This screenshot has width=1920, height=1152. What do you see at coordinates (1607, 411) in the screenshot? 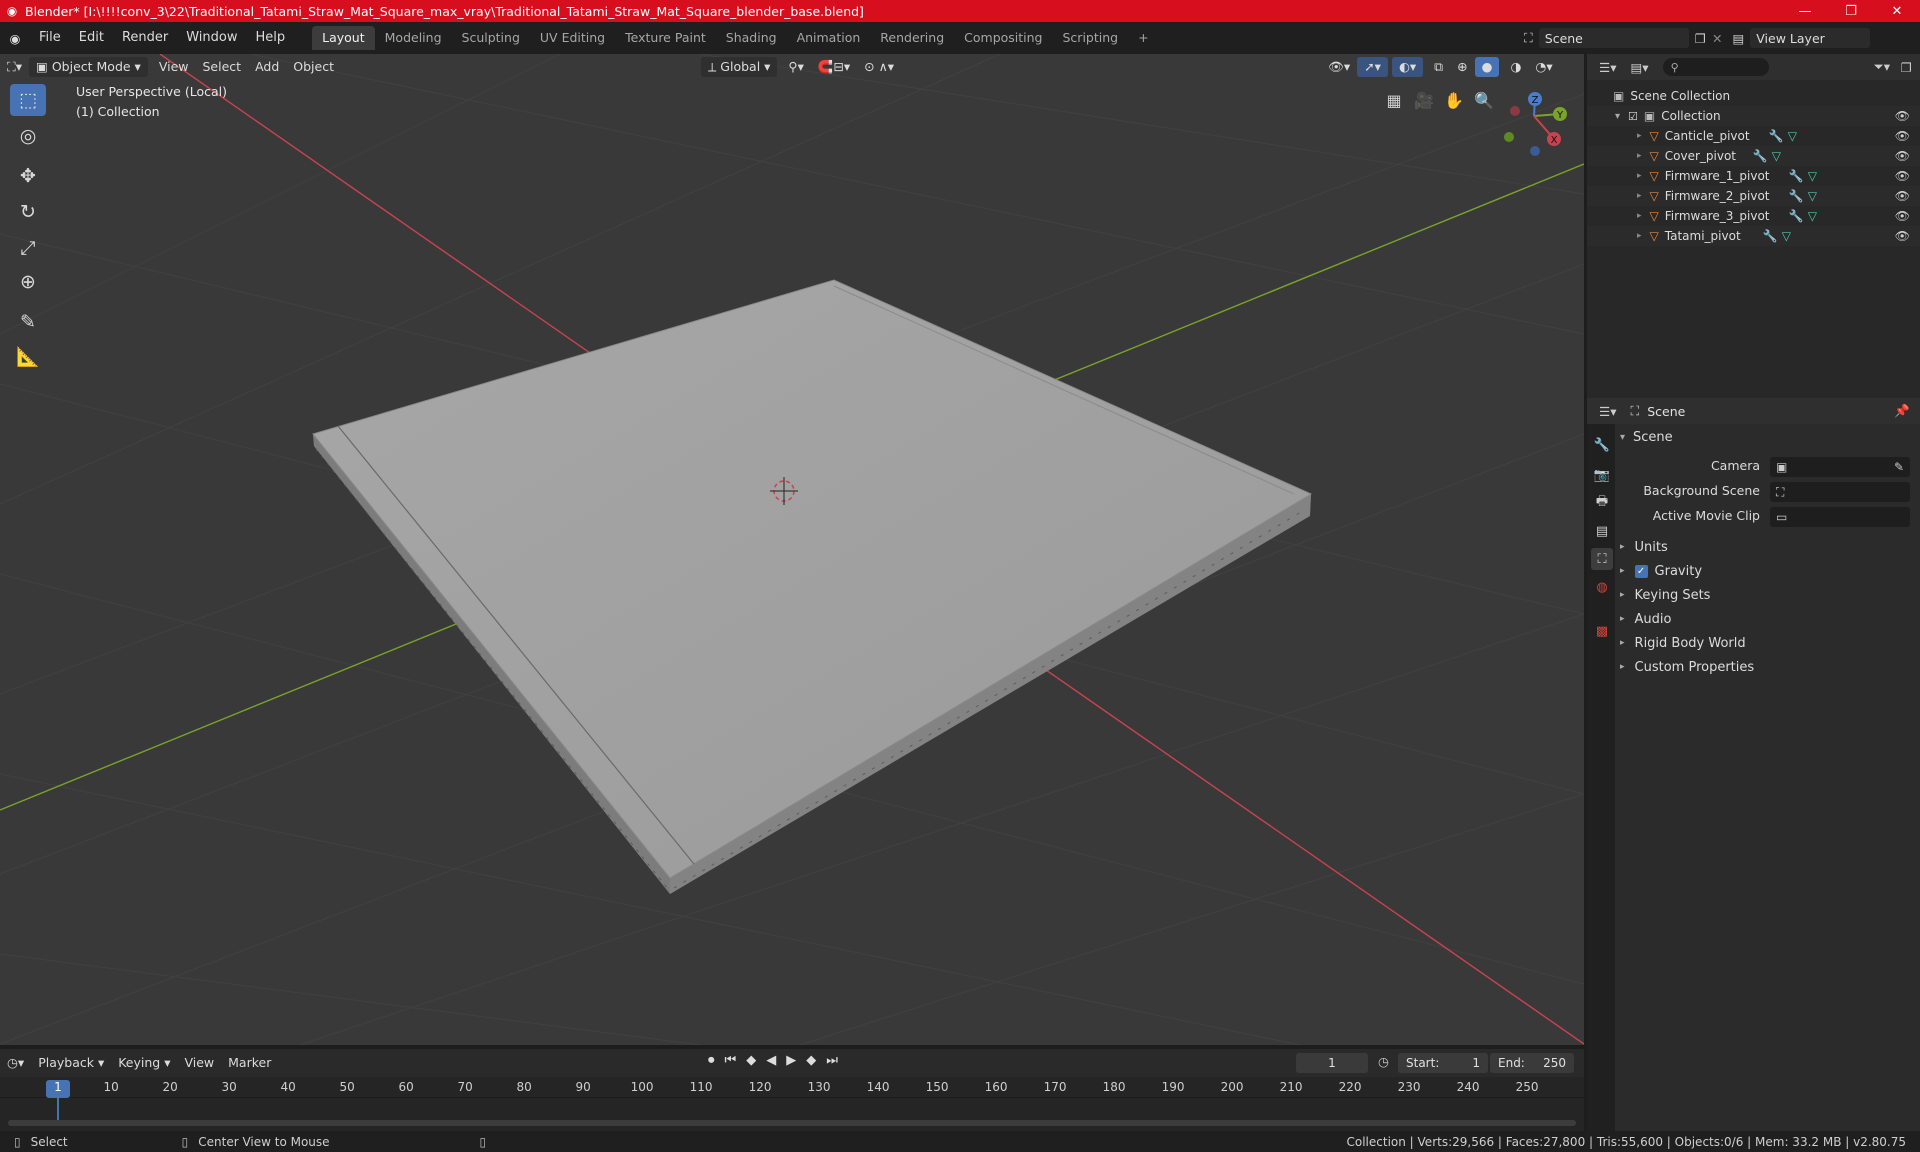
I see `properties-editor-icon: ☰▾` at bounding box center [1607, 411].